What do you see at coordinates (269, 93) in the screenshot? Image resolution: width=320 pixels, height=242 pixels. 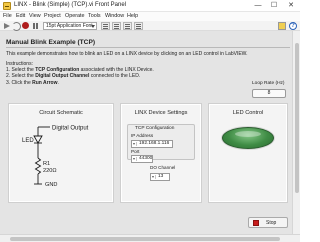 I see `loop-rate-indicator: 8` at bounding box center [269, 93].